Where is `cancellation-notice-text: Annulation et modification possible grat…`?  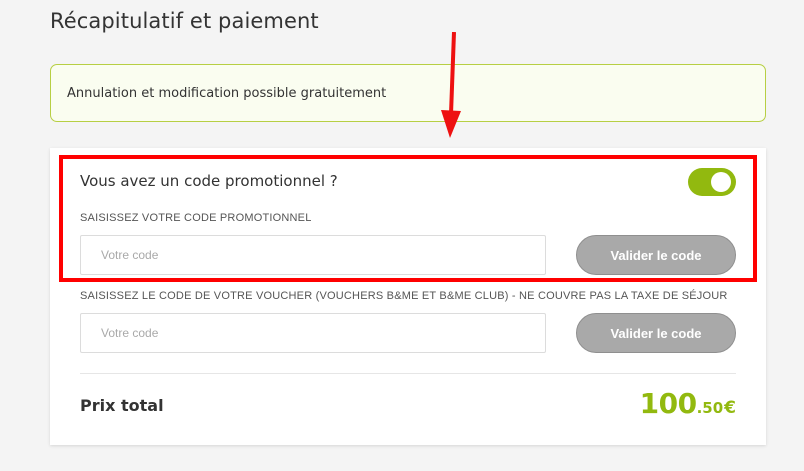
cancellation-notice-text: Annulation et modification possible grat… is located at coordinates (227, 93).